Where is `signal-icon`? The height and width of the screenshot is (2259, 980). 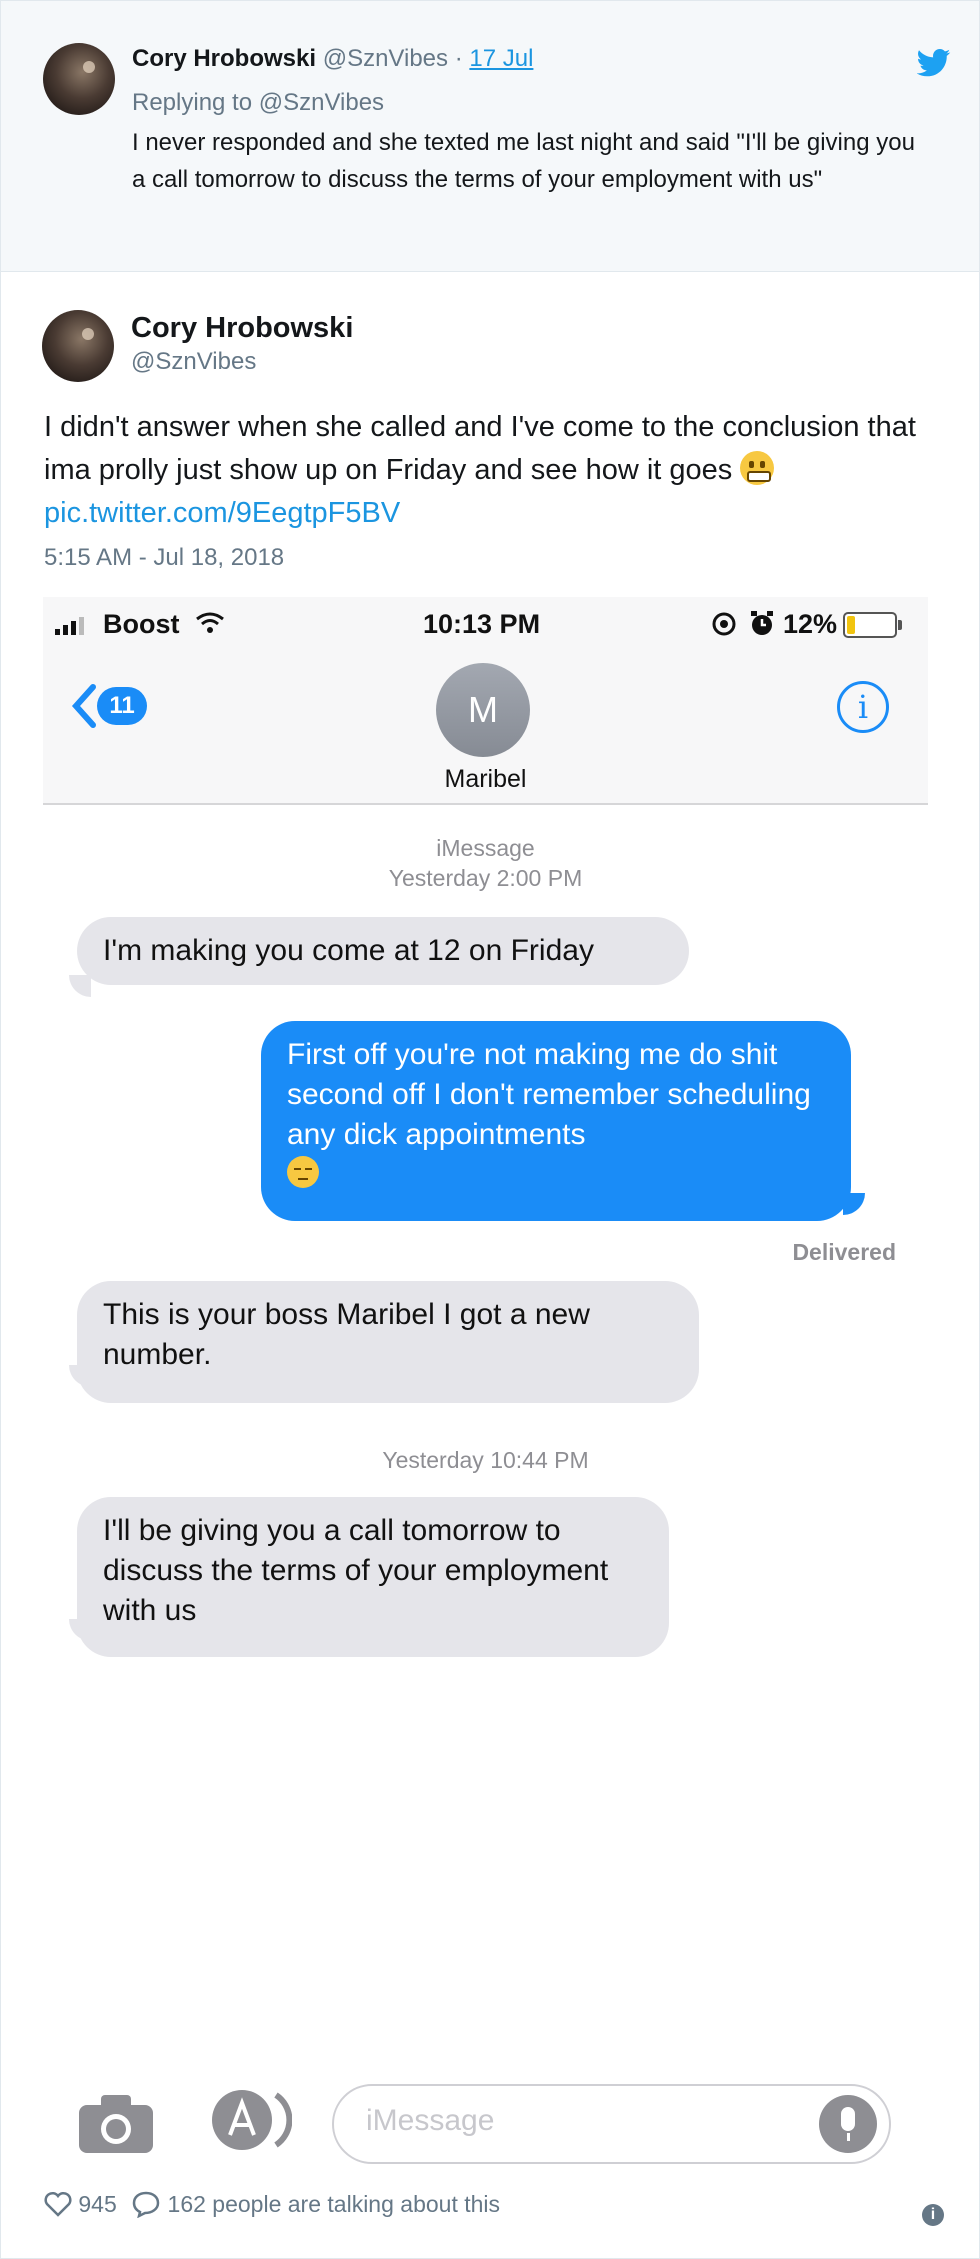 signal-icon is located at coordinates (69, 626).